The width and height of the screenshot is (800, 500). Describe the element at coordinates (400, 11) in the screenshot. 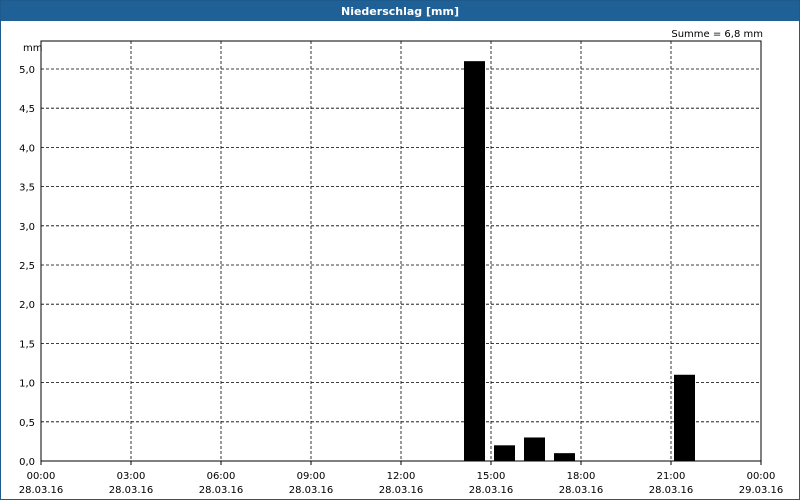

I see `window-title: Niederschlag [mm]` at that location.